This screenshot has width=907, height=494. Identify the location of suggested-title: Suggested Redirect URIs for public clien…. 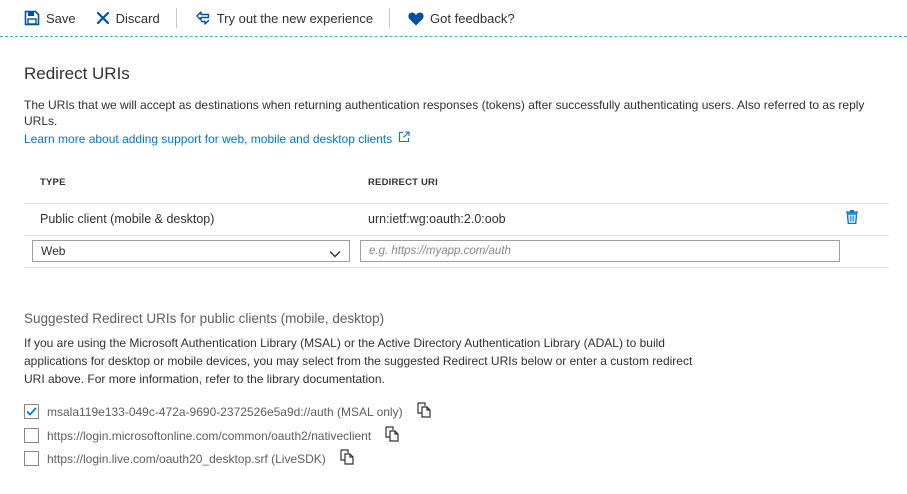
(204, 318).